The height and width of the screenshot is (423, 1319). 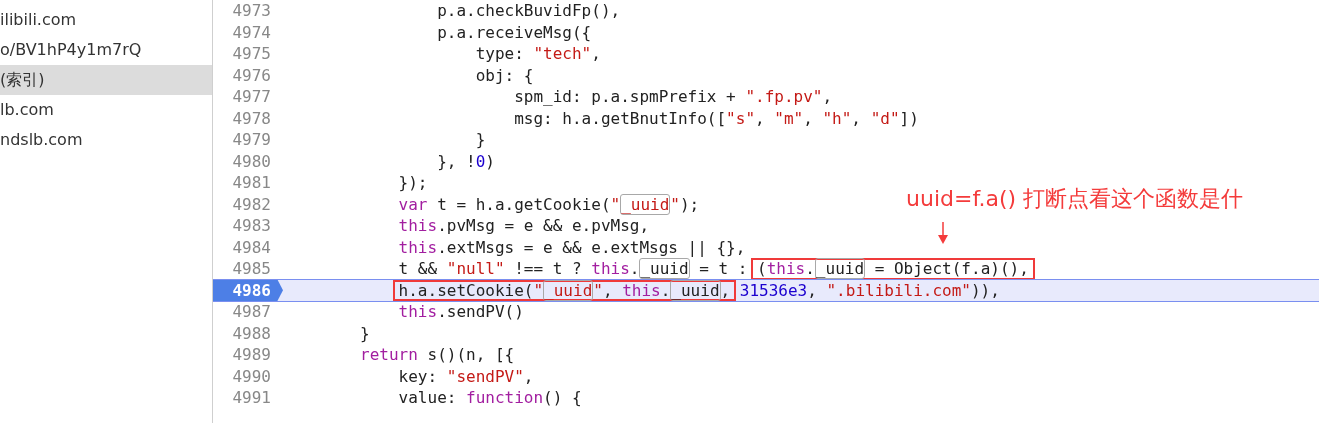 What do you see at coordinates (673, 97) in the screenshot?
I see `code-text: spm_id: p.a.spmPrefix + ".fp.pv",` at bounding box center [673, 97].